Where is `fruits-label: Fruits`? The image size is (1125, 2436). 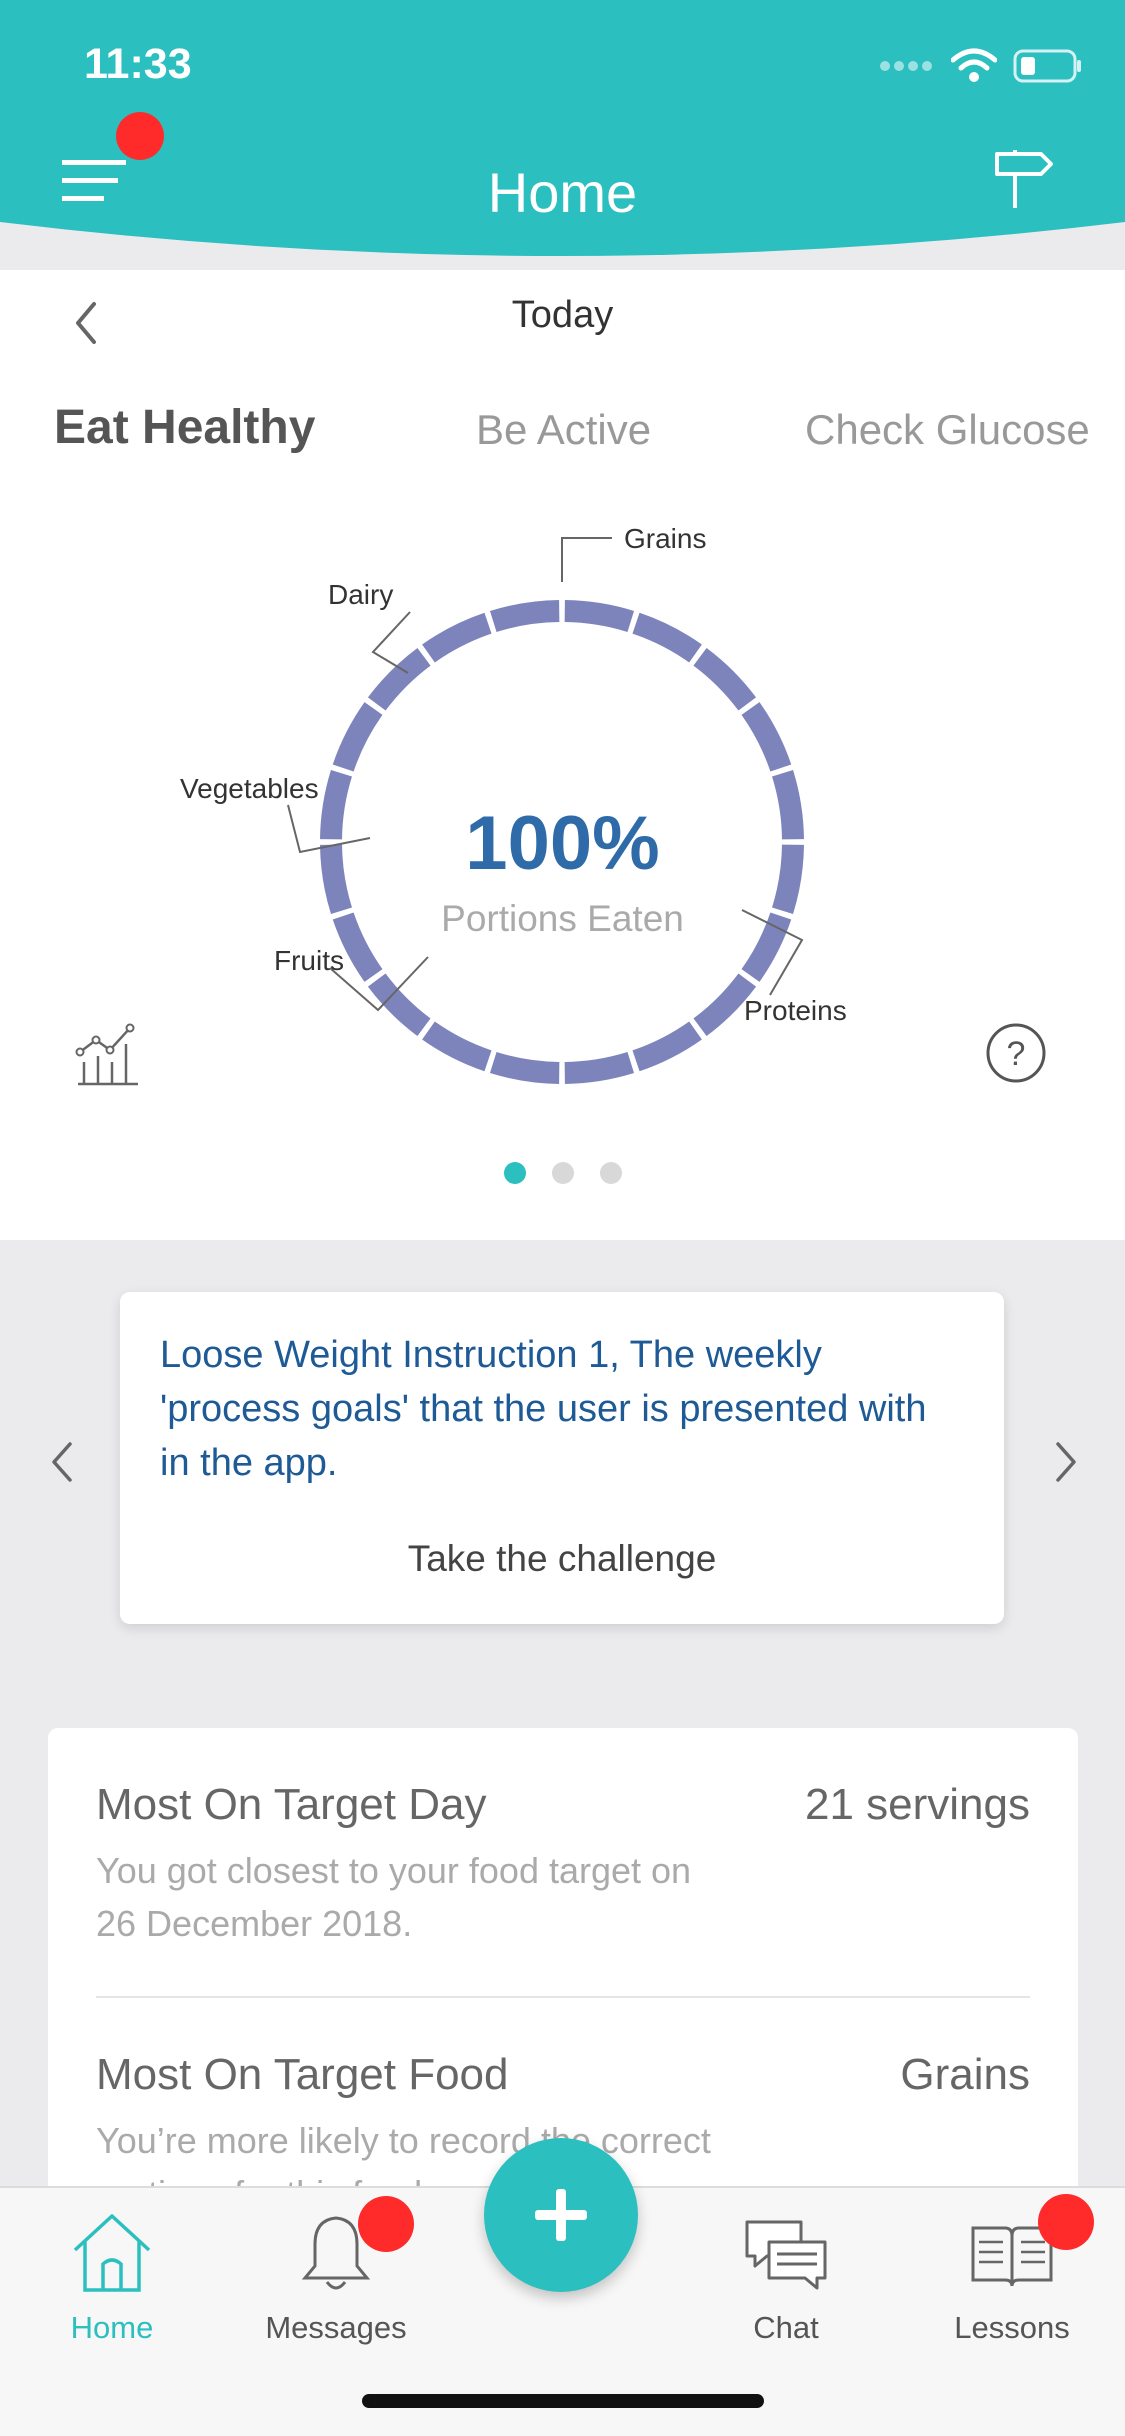
fruits-label: Fruits is located at coordinates (309, 960).